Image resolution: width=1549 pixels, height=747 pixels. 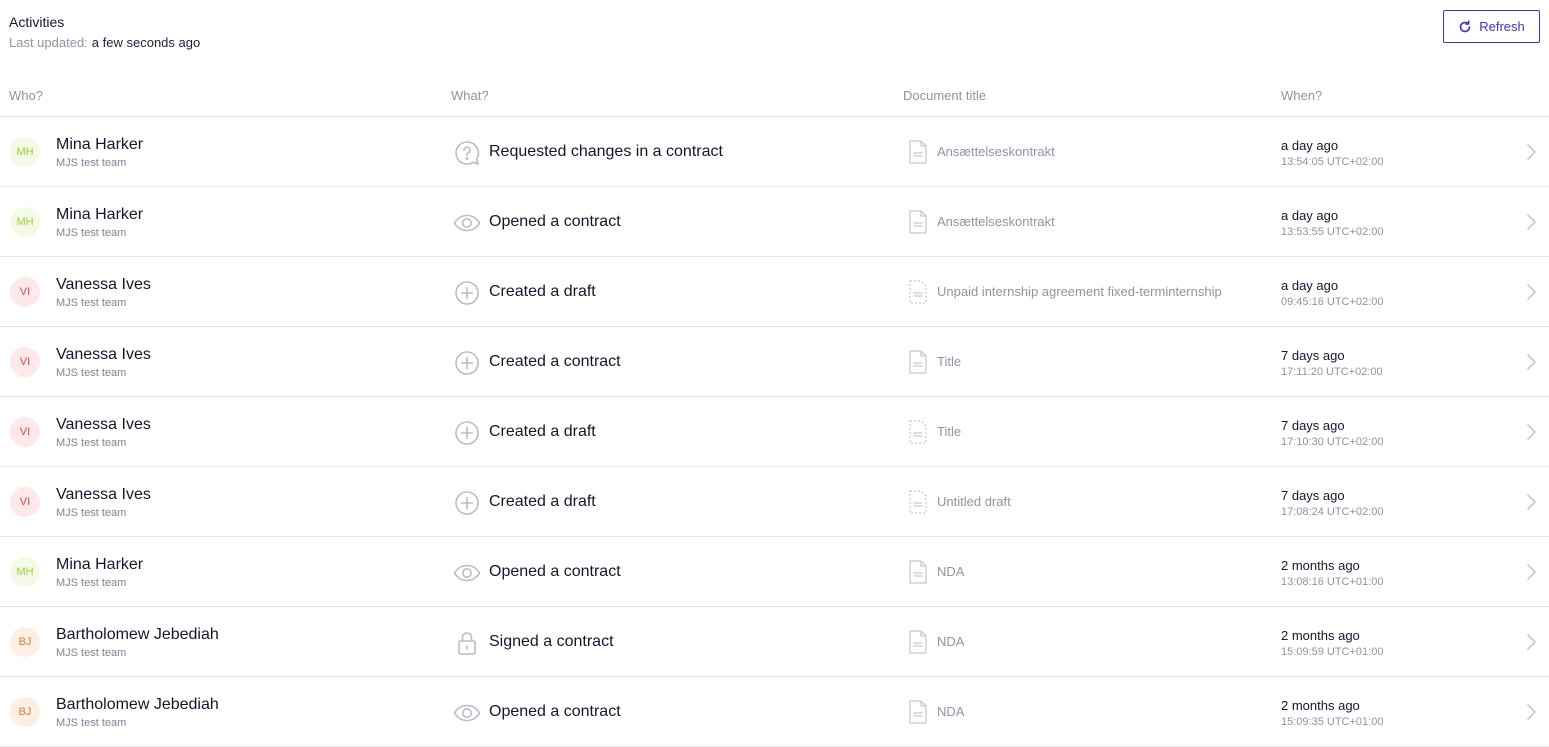 I want to click on document-title: Untitled draft, so click(x=974, y=501).